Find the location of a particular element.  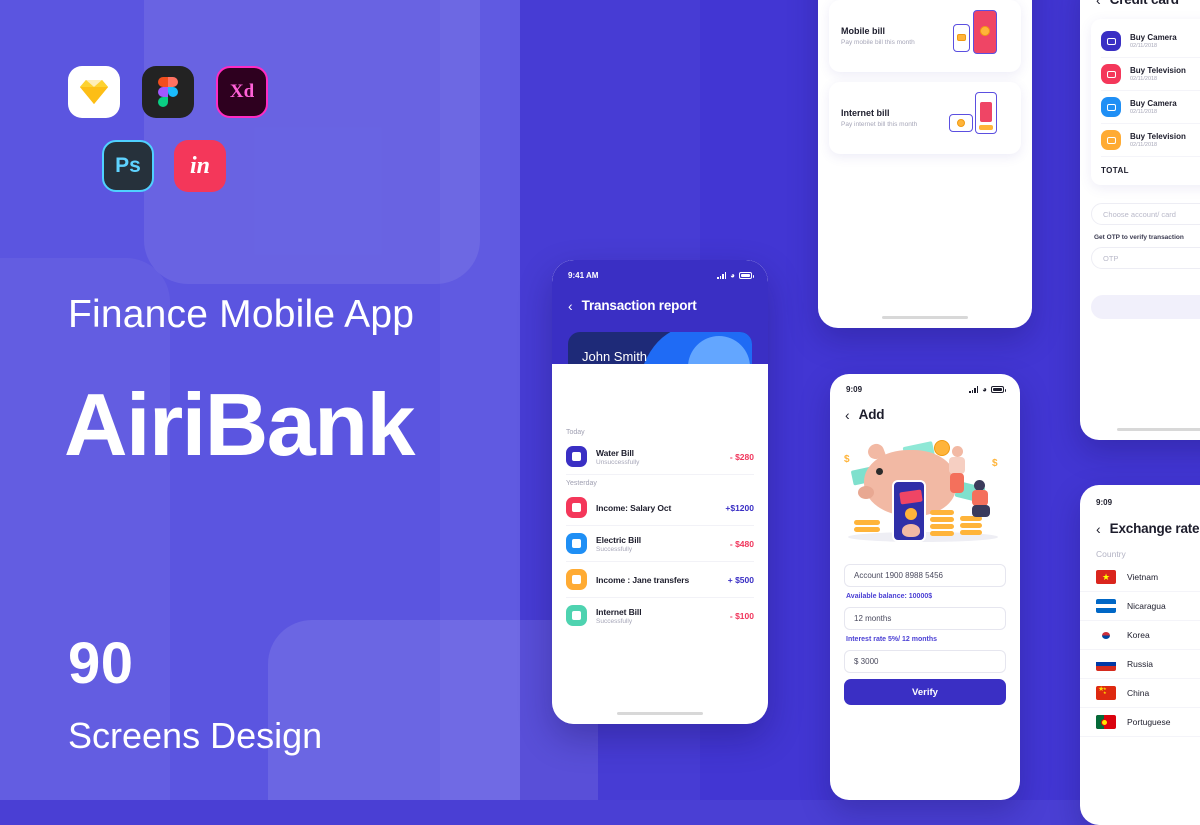

sketch-gem-icon is located at coordinates (94, 92).